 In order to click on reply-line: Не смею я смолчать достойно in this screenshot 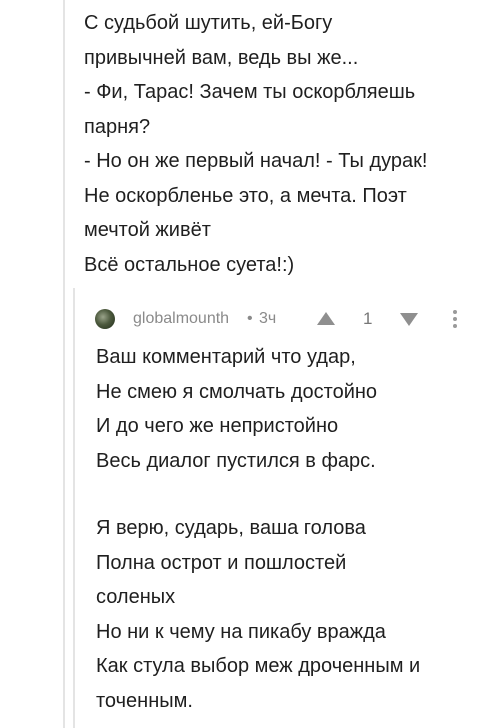, I will do `click(237, 391)`.